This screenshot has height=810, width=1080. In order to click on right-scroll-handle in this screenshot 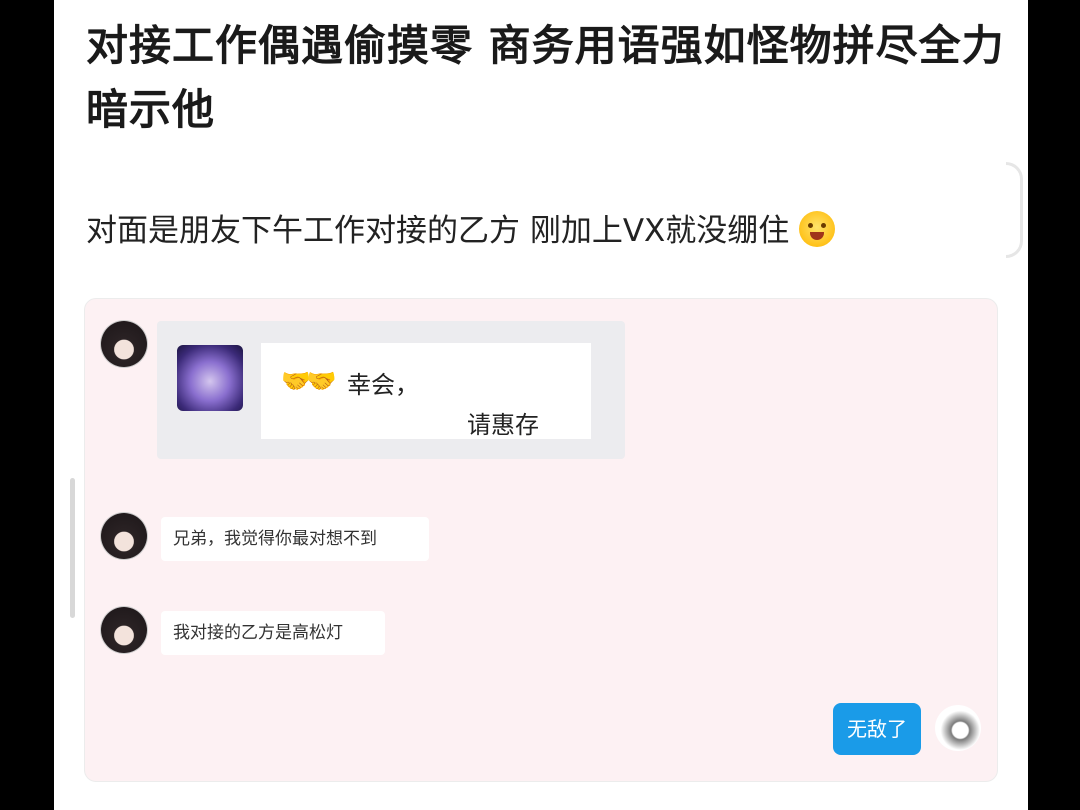, I will do `click(1014, 210)`.